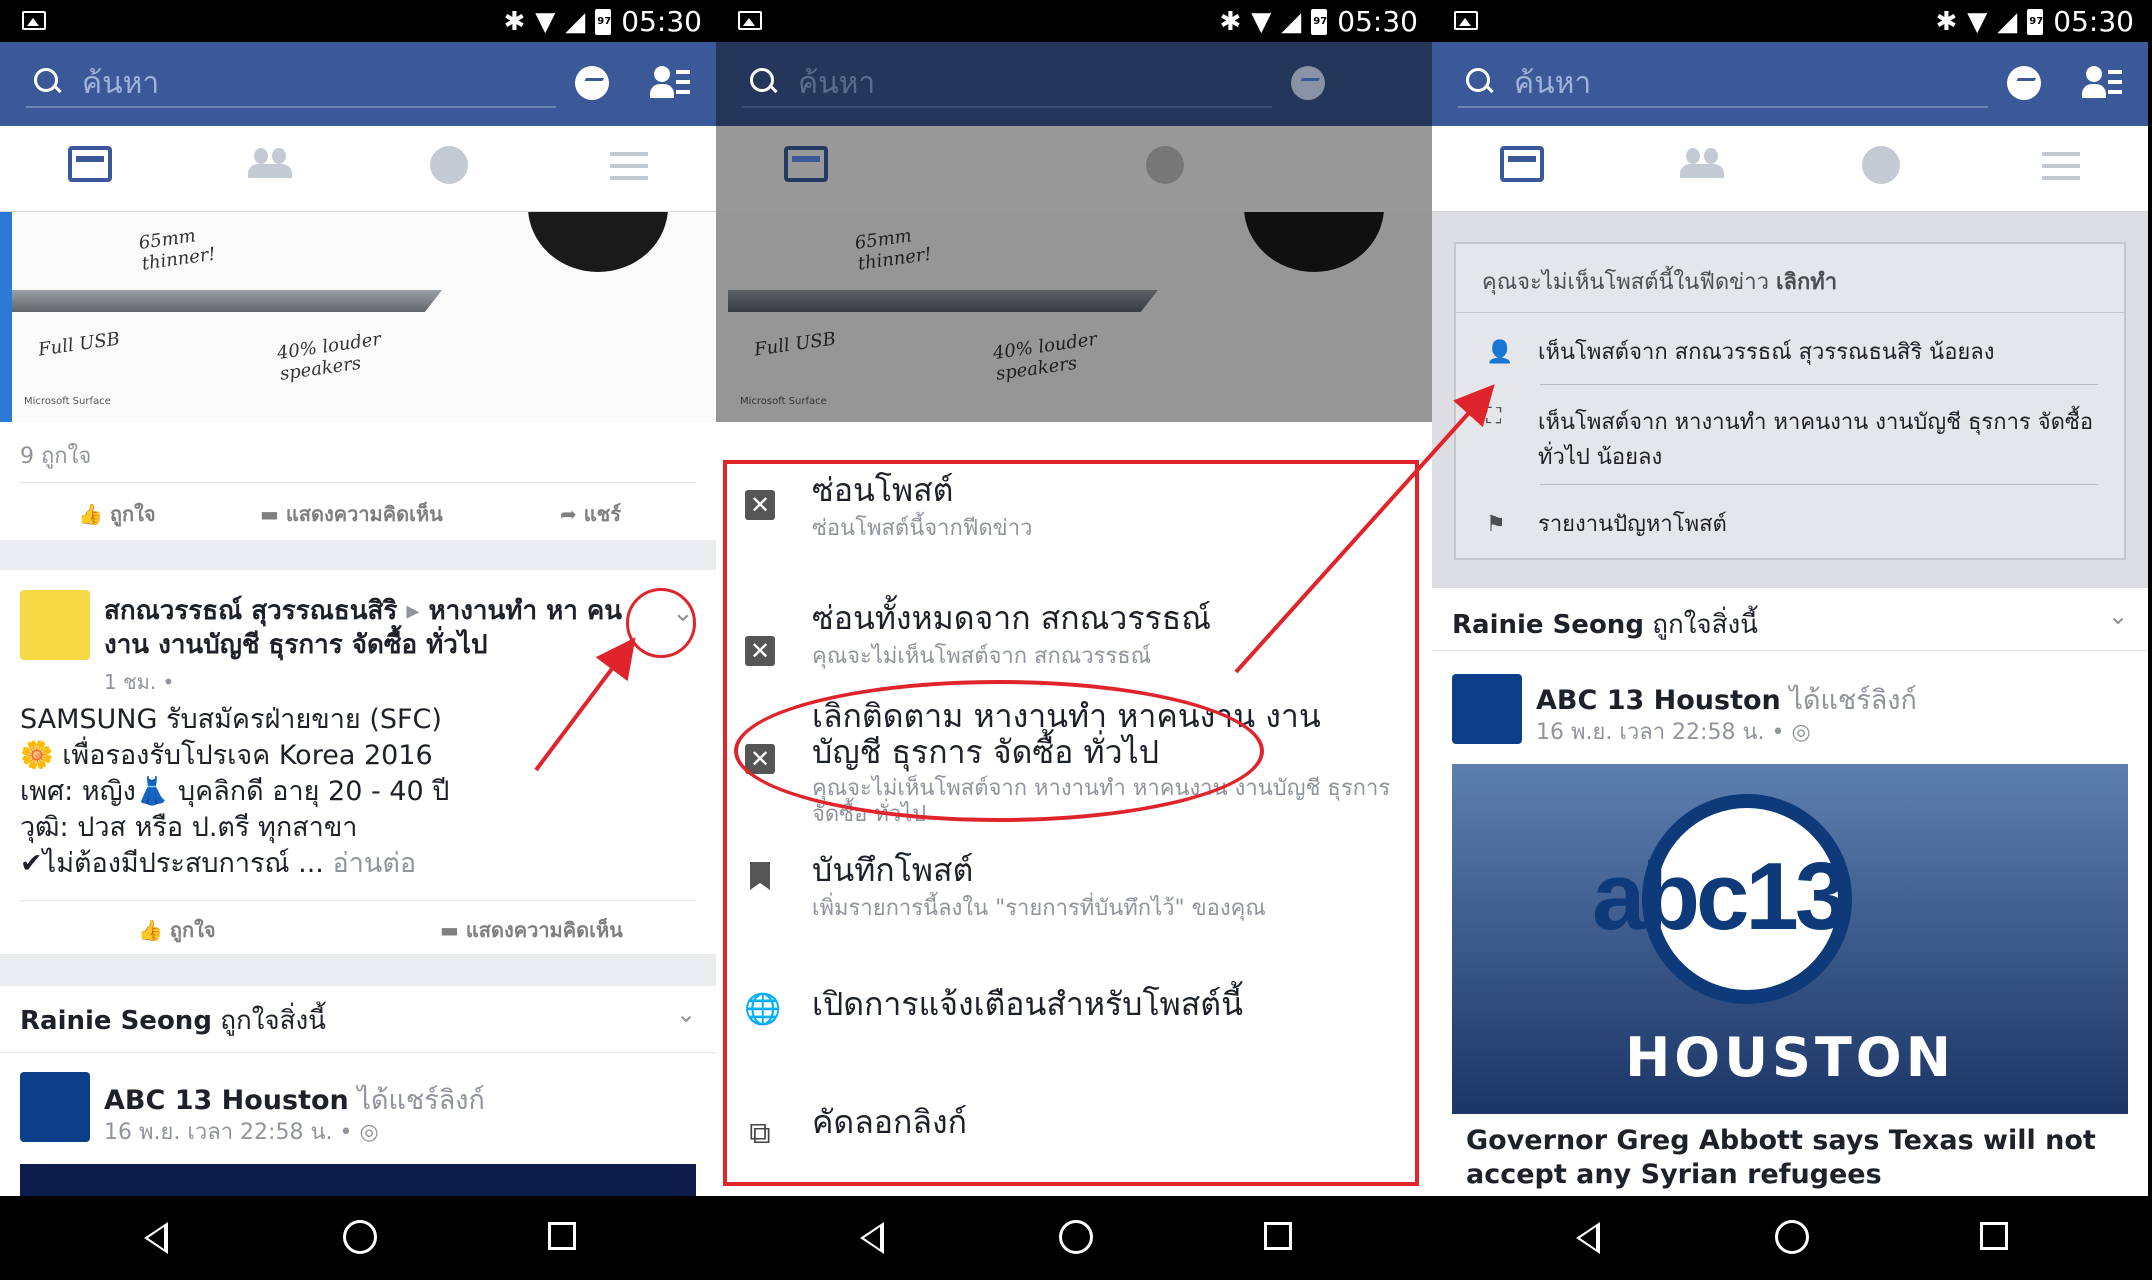 Image resolution: width=2152 pixels, height=1280 pixels. Describe the element at coordinates (585, 704) in the screenshot. I see `arrow-to-chevron` at that location.